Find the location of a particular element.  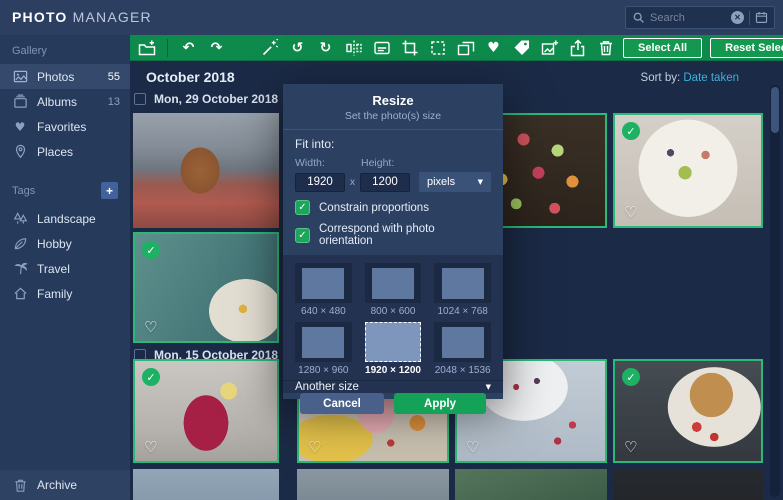

search-clear-icon: ✕ is located at coordinates (737, 17).